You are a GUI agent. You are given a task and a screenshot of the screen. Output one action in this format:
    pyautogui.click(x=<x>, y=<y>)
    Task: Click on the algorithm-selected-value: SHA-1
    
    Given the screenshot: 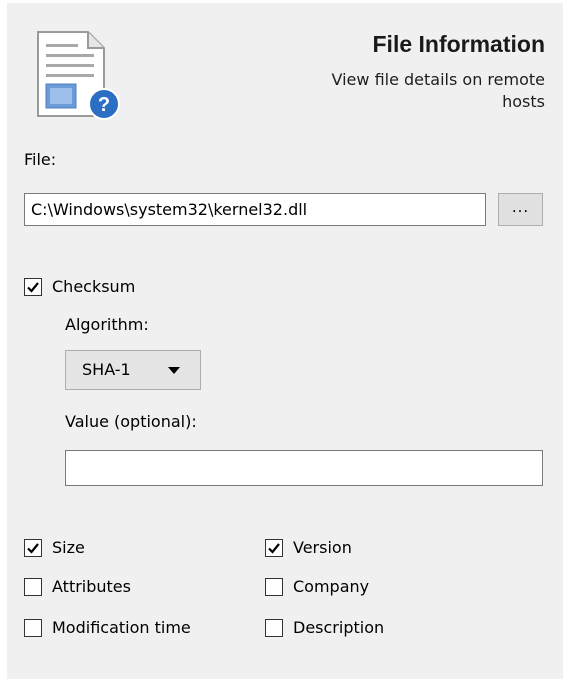 What is the action you would take?
    pyautogui.click(x=106, y=369)
    